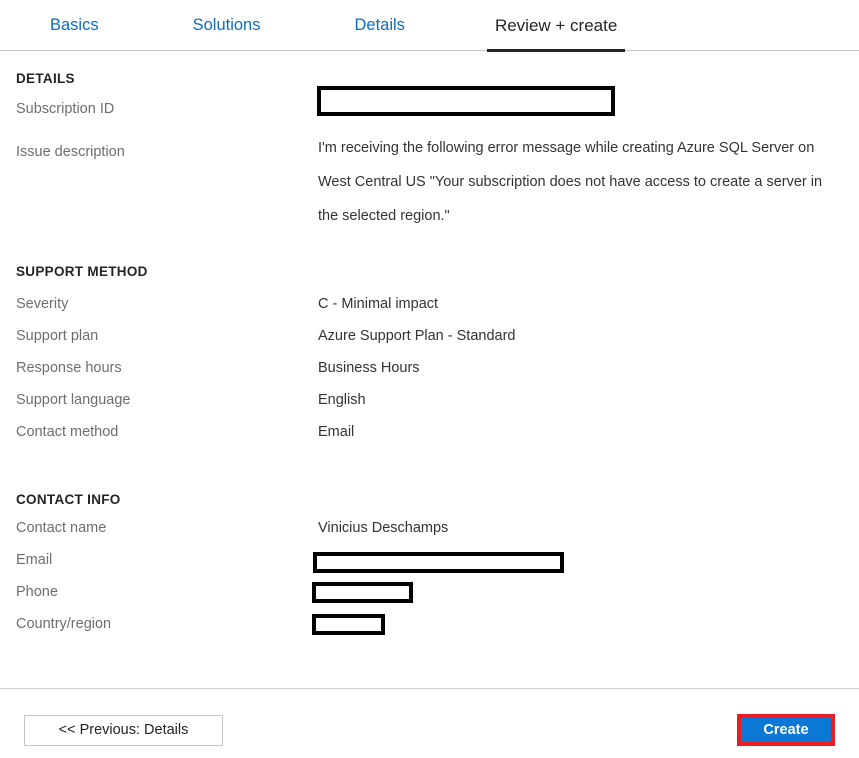  Describe the element at coordinates (362, 592) in the screenshot. I see `redaction-phone` at that location.